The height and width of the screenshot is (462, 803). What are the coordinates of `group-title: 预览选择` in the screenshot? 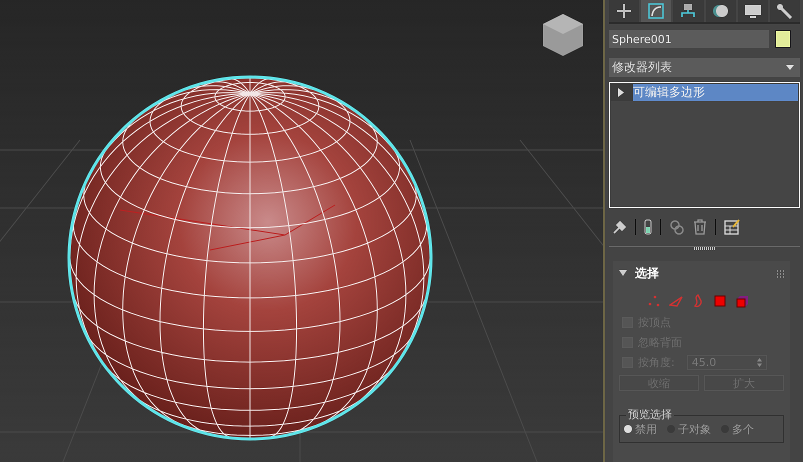 It's located at (650, 414).